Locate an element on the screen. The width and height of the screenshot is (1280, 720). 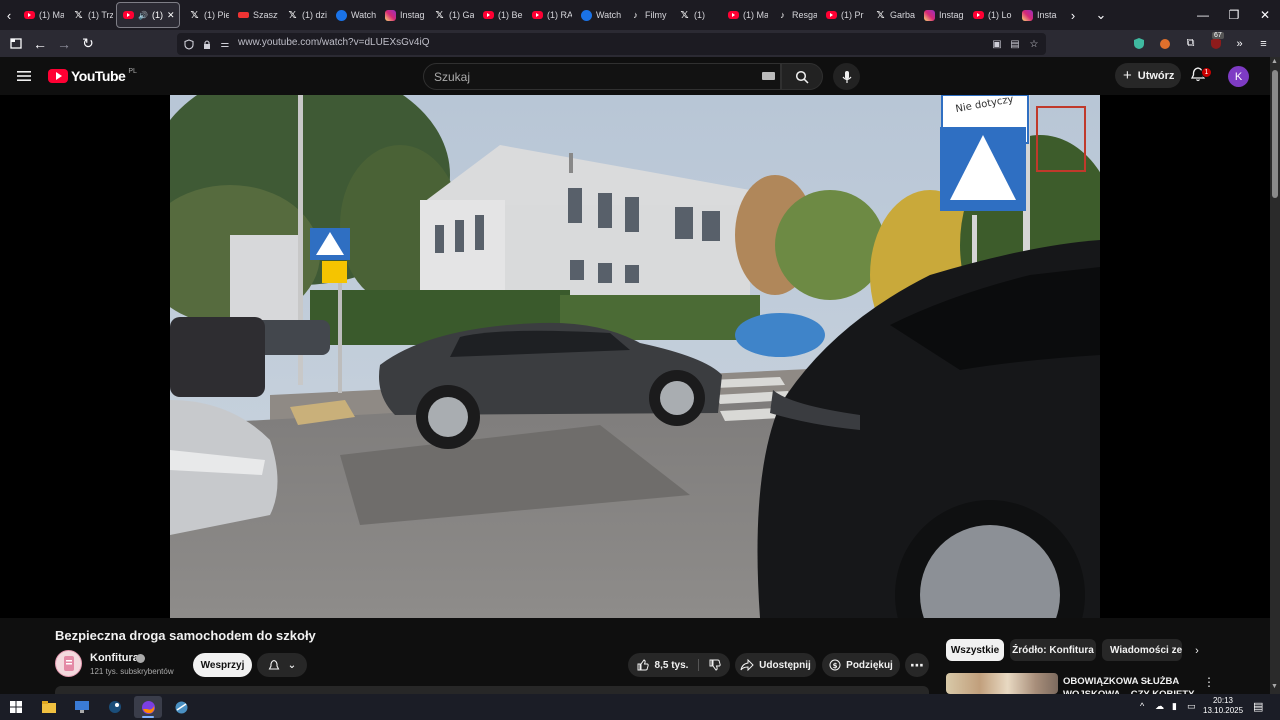
forward-icon: → is located at coordinates (64, 43).